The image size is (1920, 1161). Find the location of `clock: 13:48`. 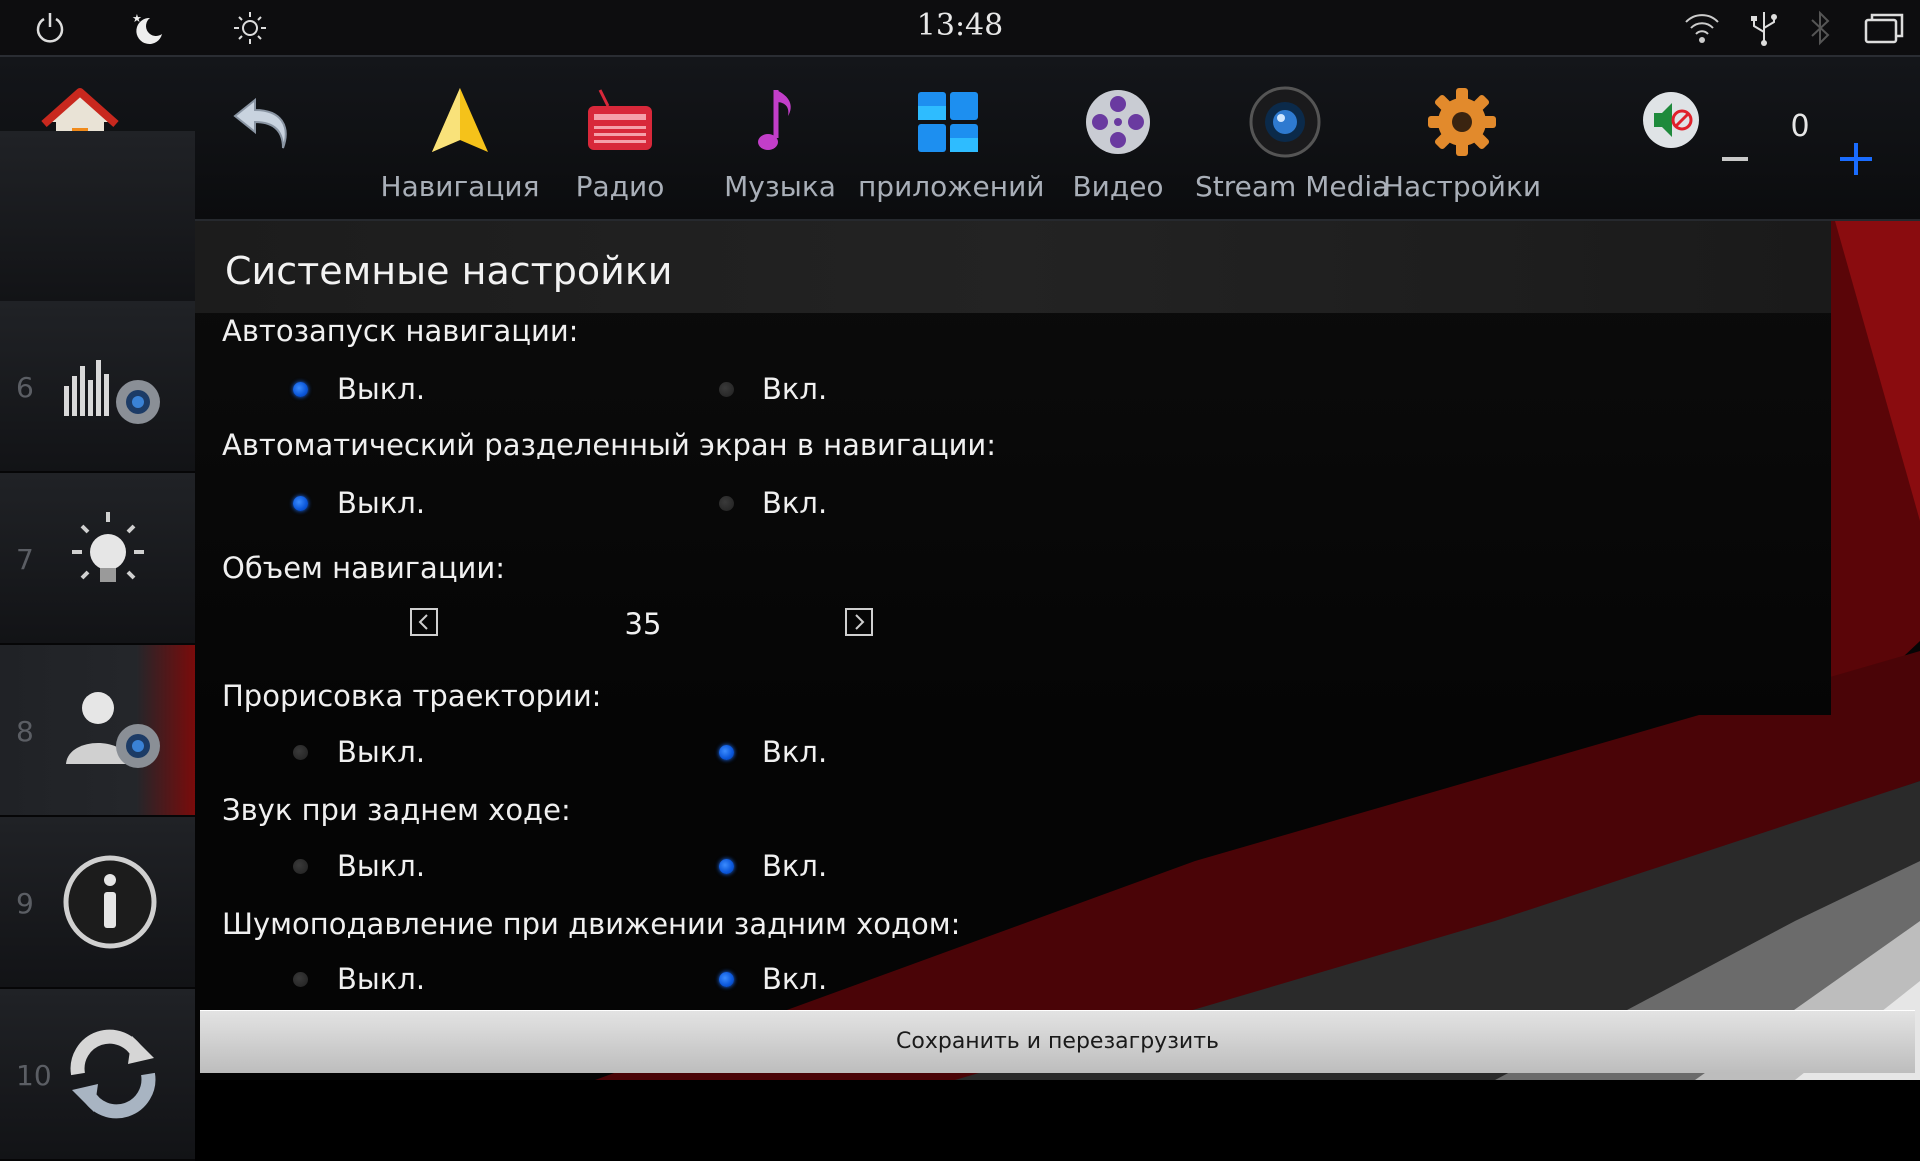

clock: 13:48 is located at coordinates (960, 25).